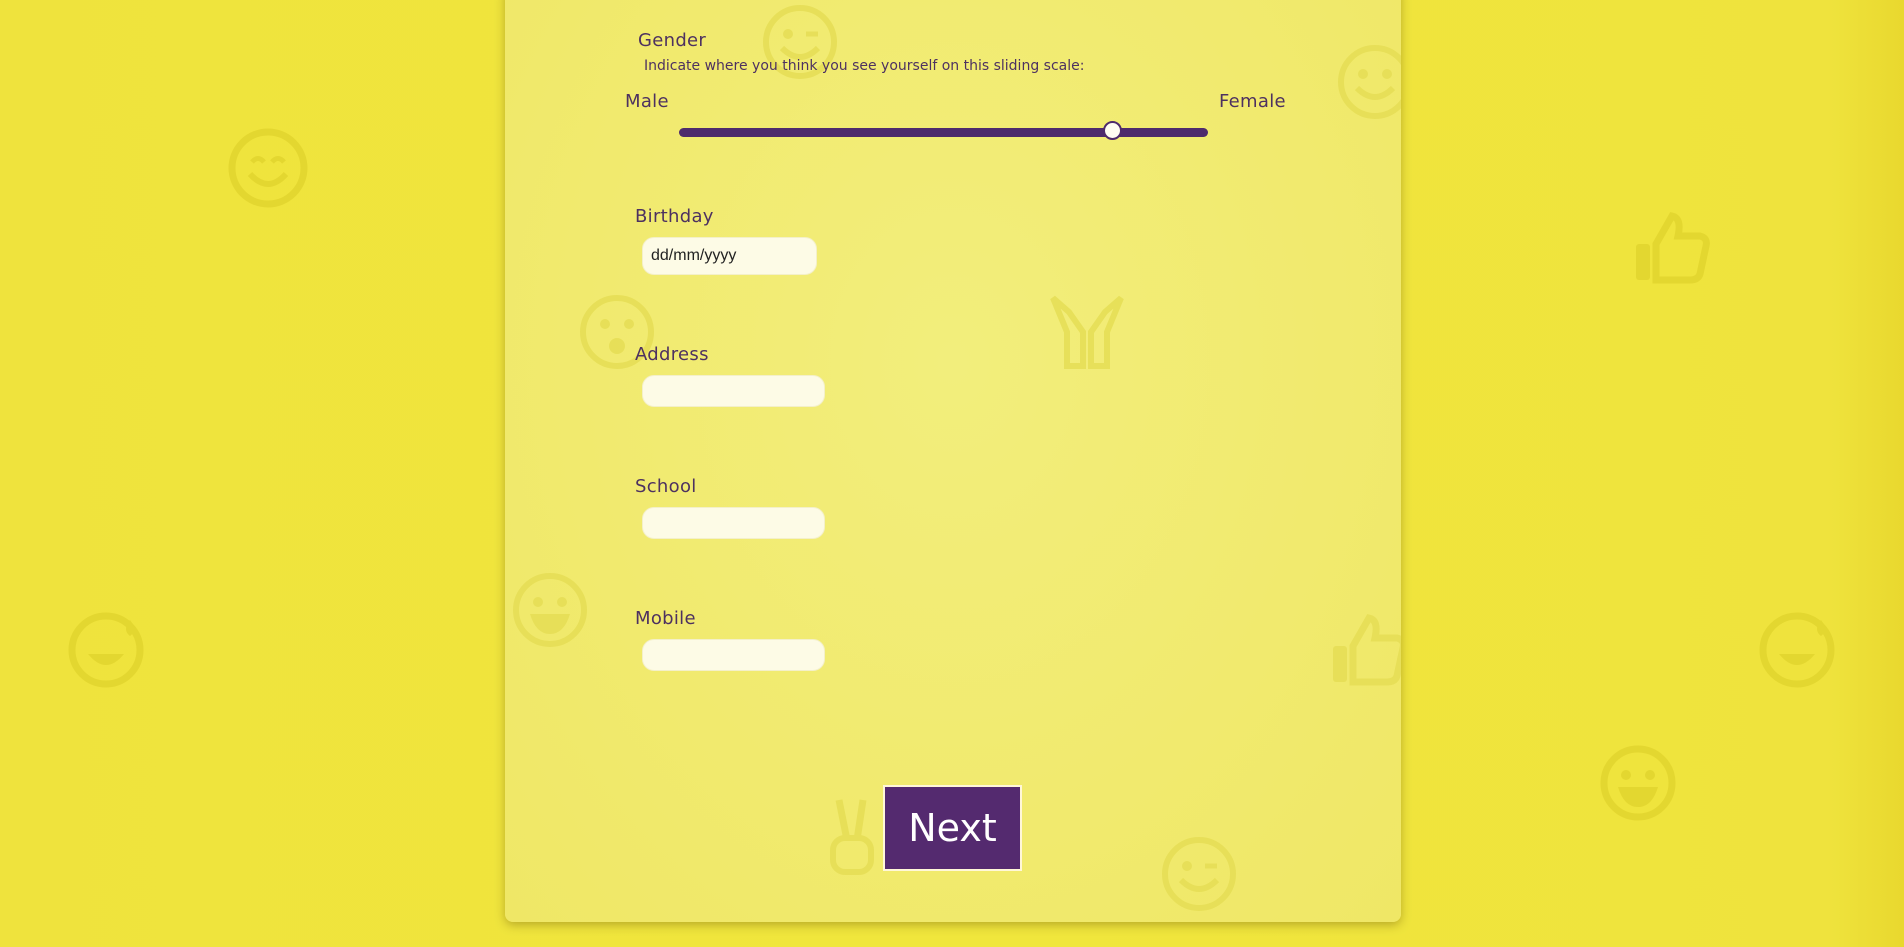 This screenshot has height=947, width=1904. What do you see at coordinates (733, 391) in the screenshot?
I see `address-field` at bounding box center [733, 391].